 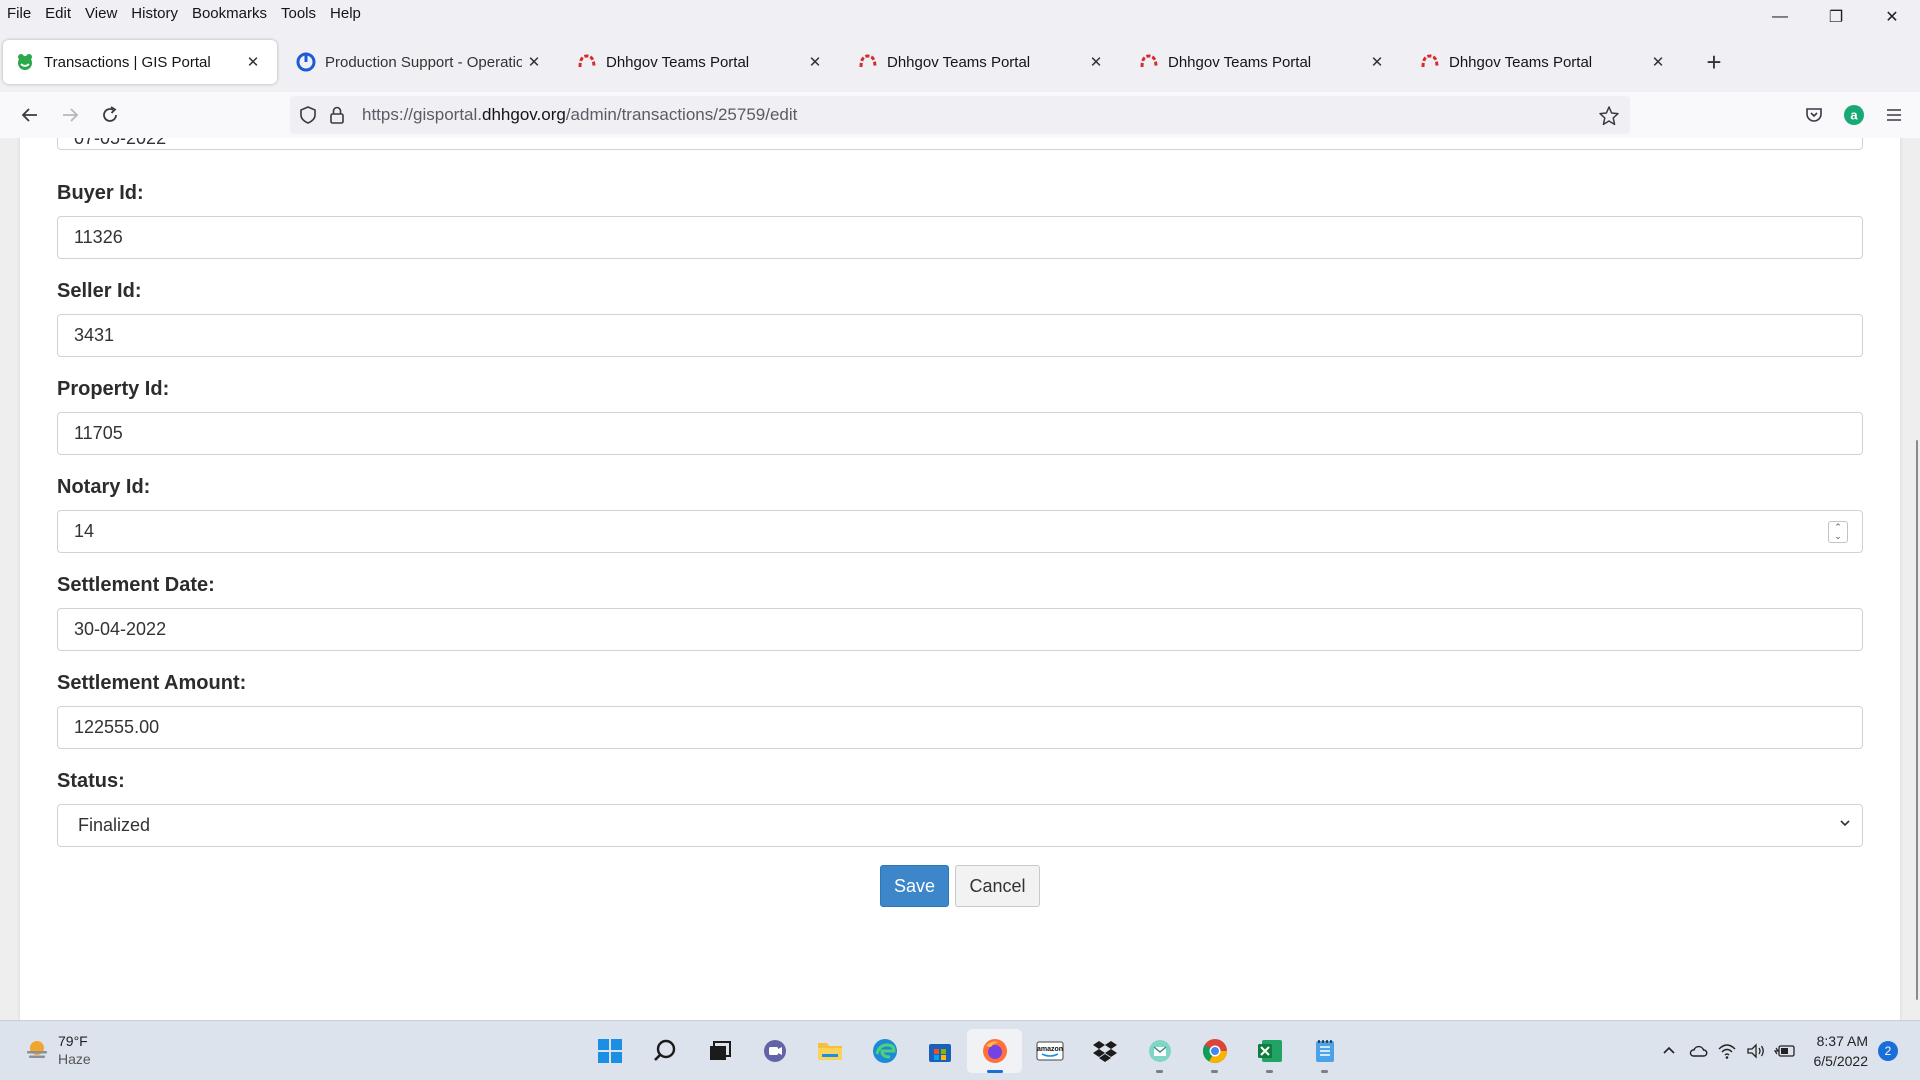 I want to click on menu-view: View, so click(x=101, y=13).